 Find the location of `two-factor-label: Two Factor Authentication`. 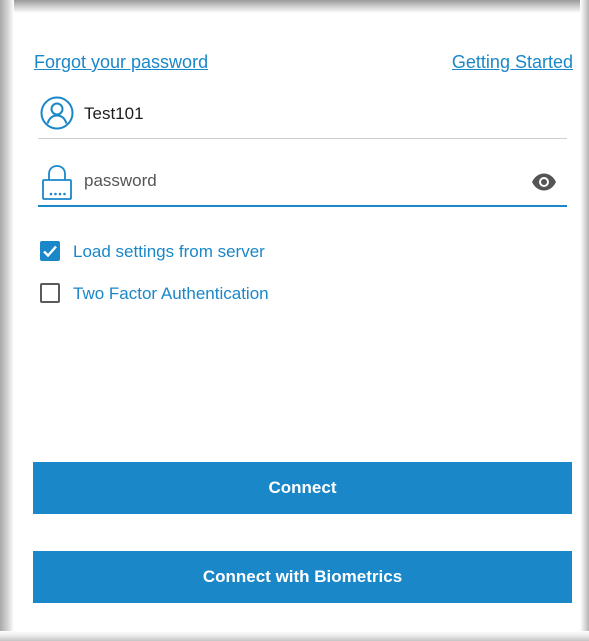

two-factor-label: Two Factor Authentication is located at coordinates (171, 294).